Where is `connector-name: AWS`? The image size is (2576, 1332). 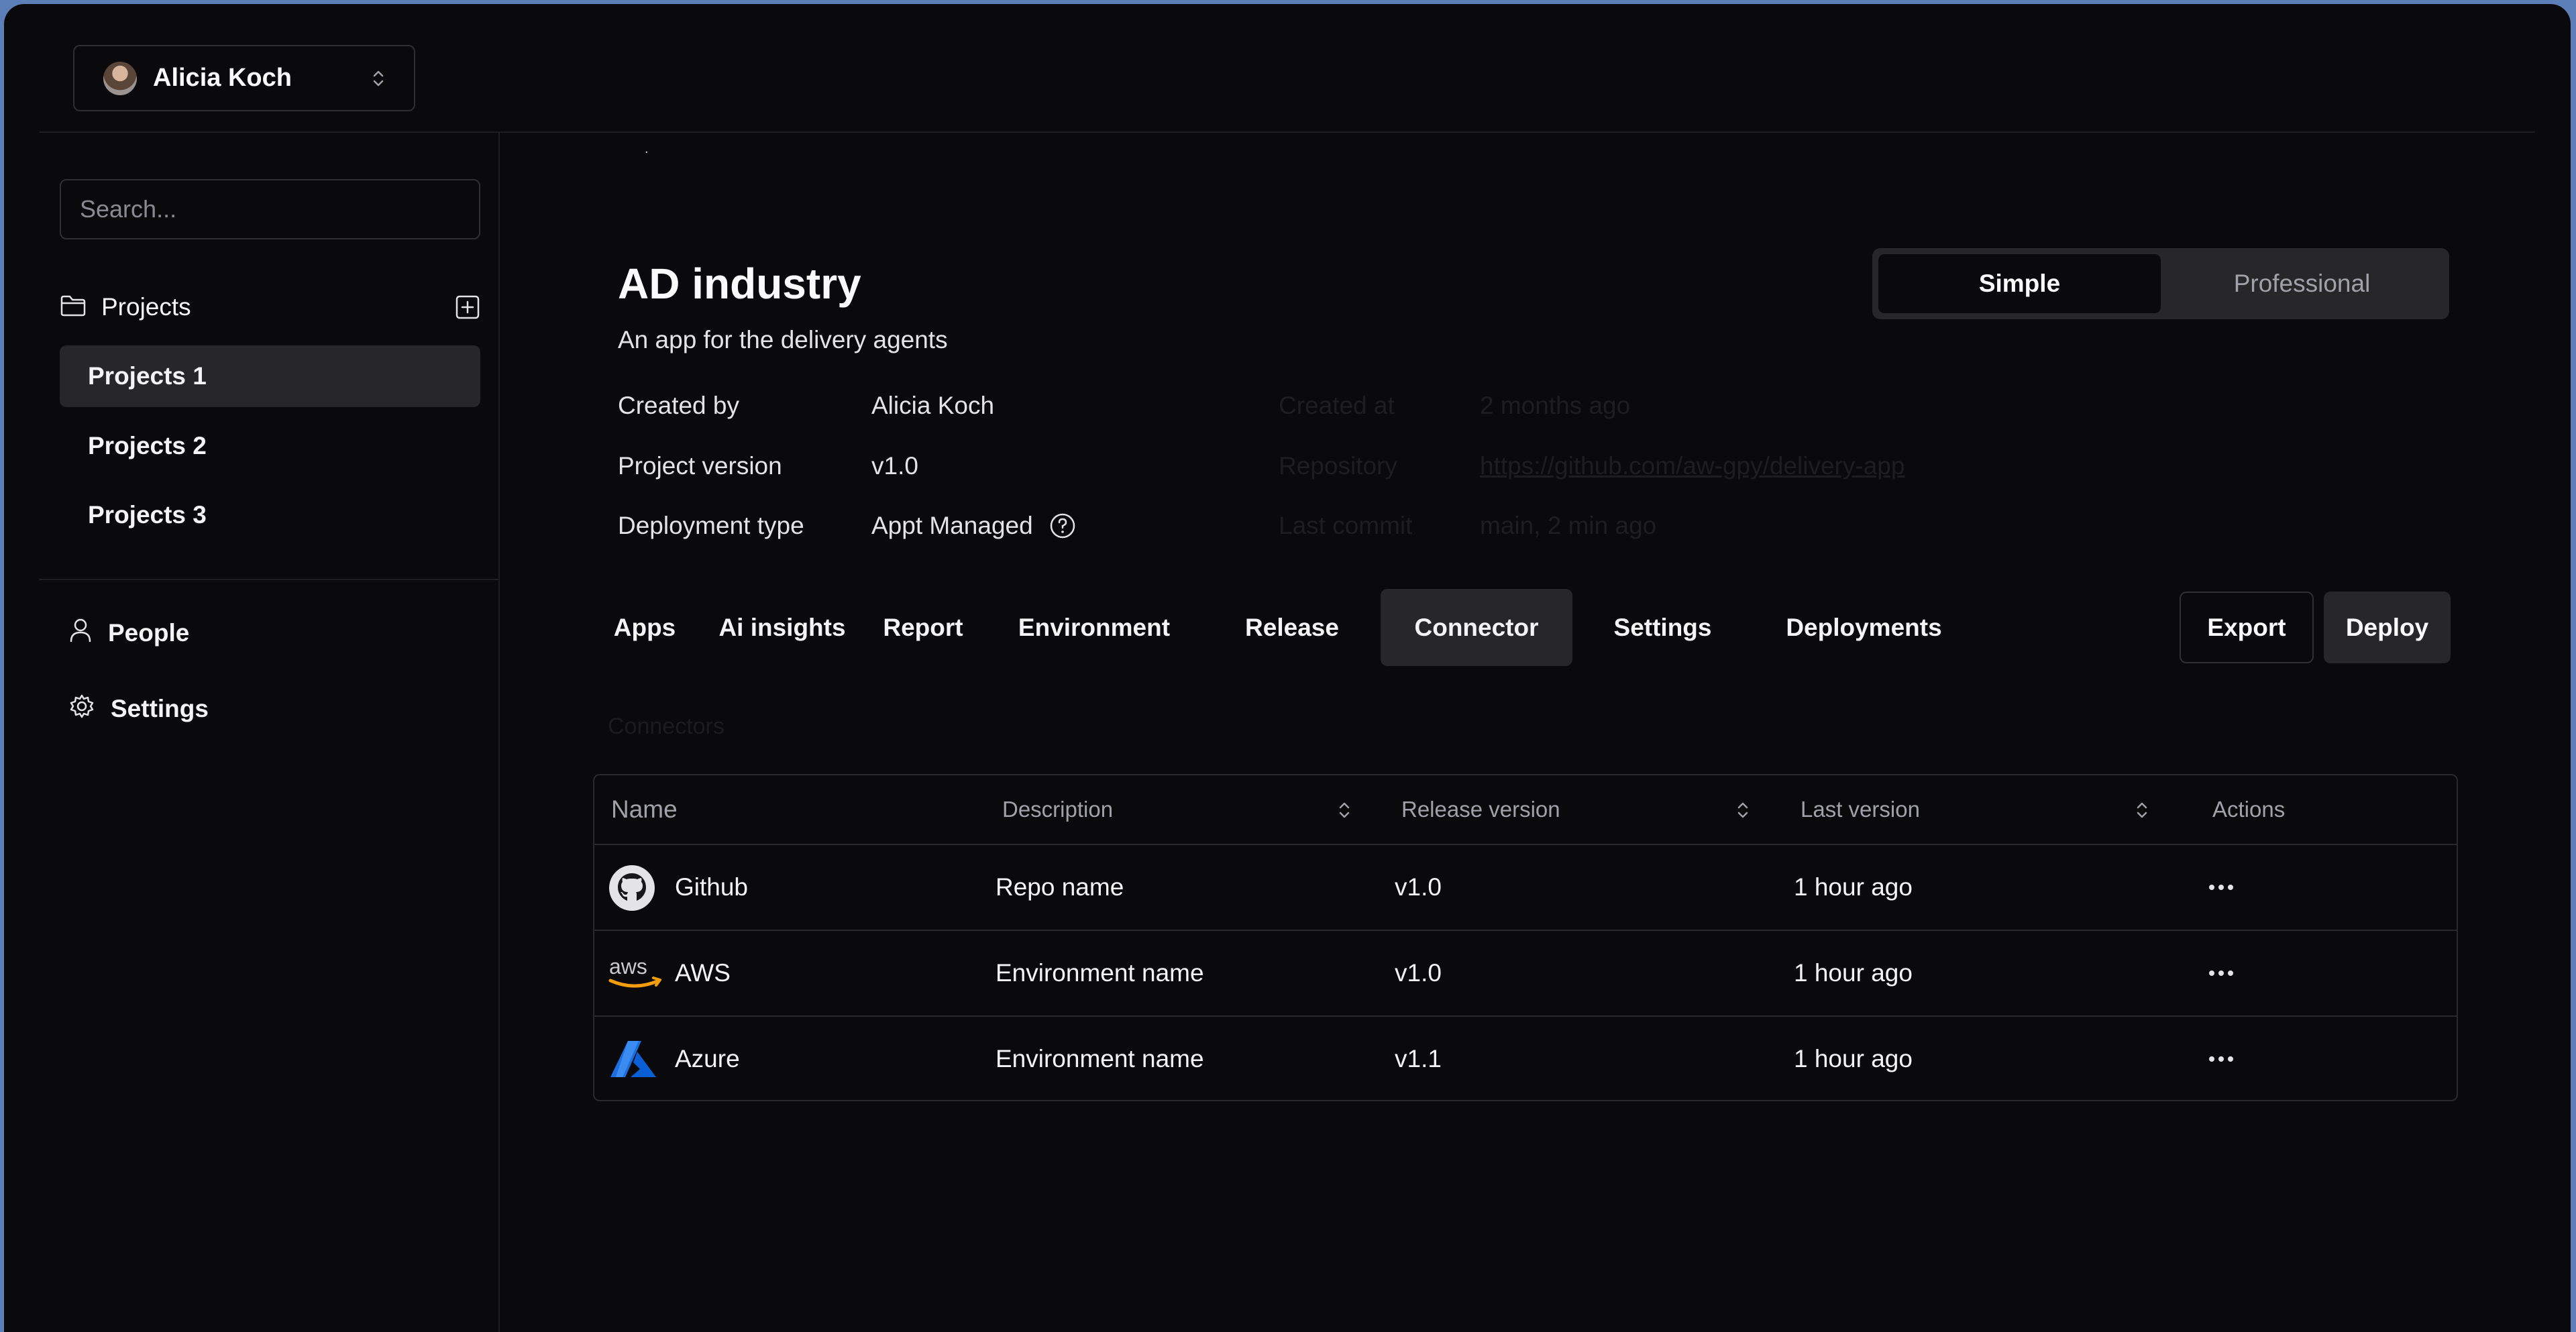
connector-name: AWS is located at coordinates (703, 973).